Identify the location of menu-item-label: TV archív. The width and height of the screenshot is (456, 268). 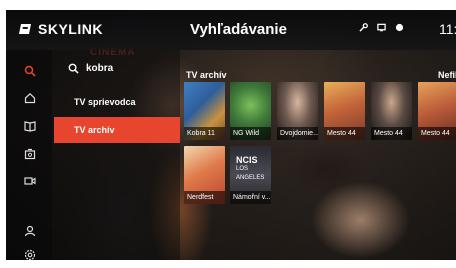
(94, 130).